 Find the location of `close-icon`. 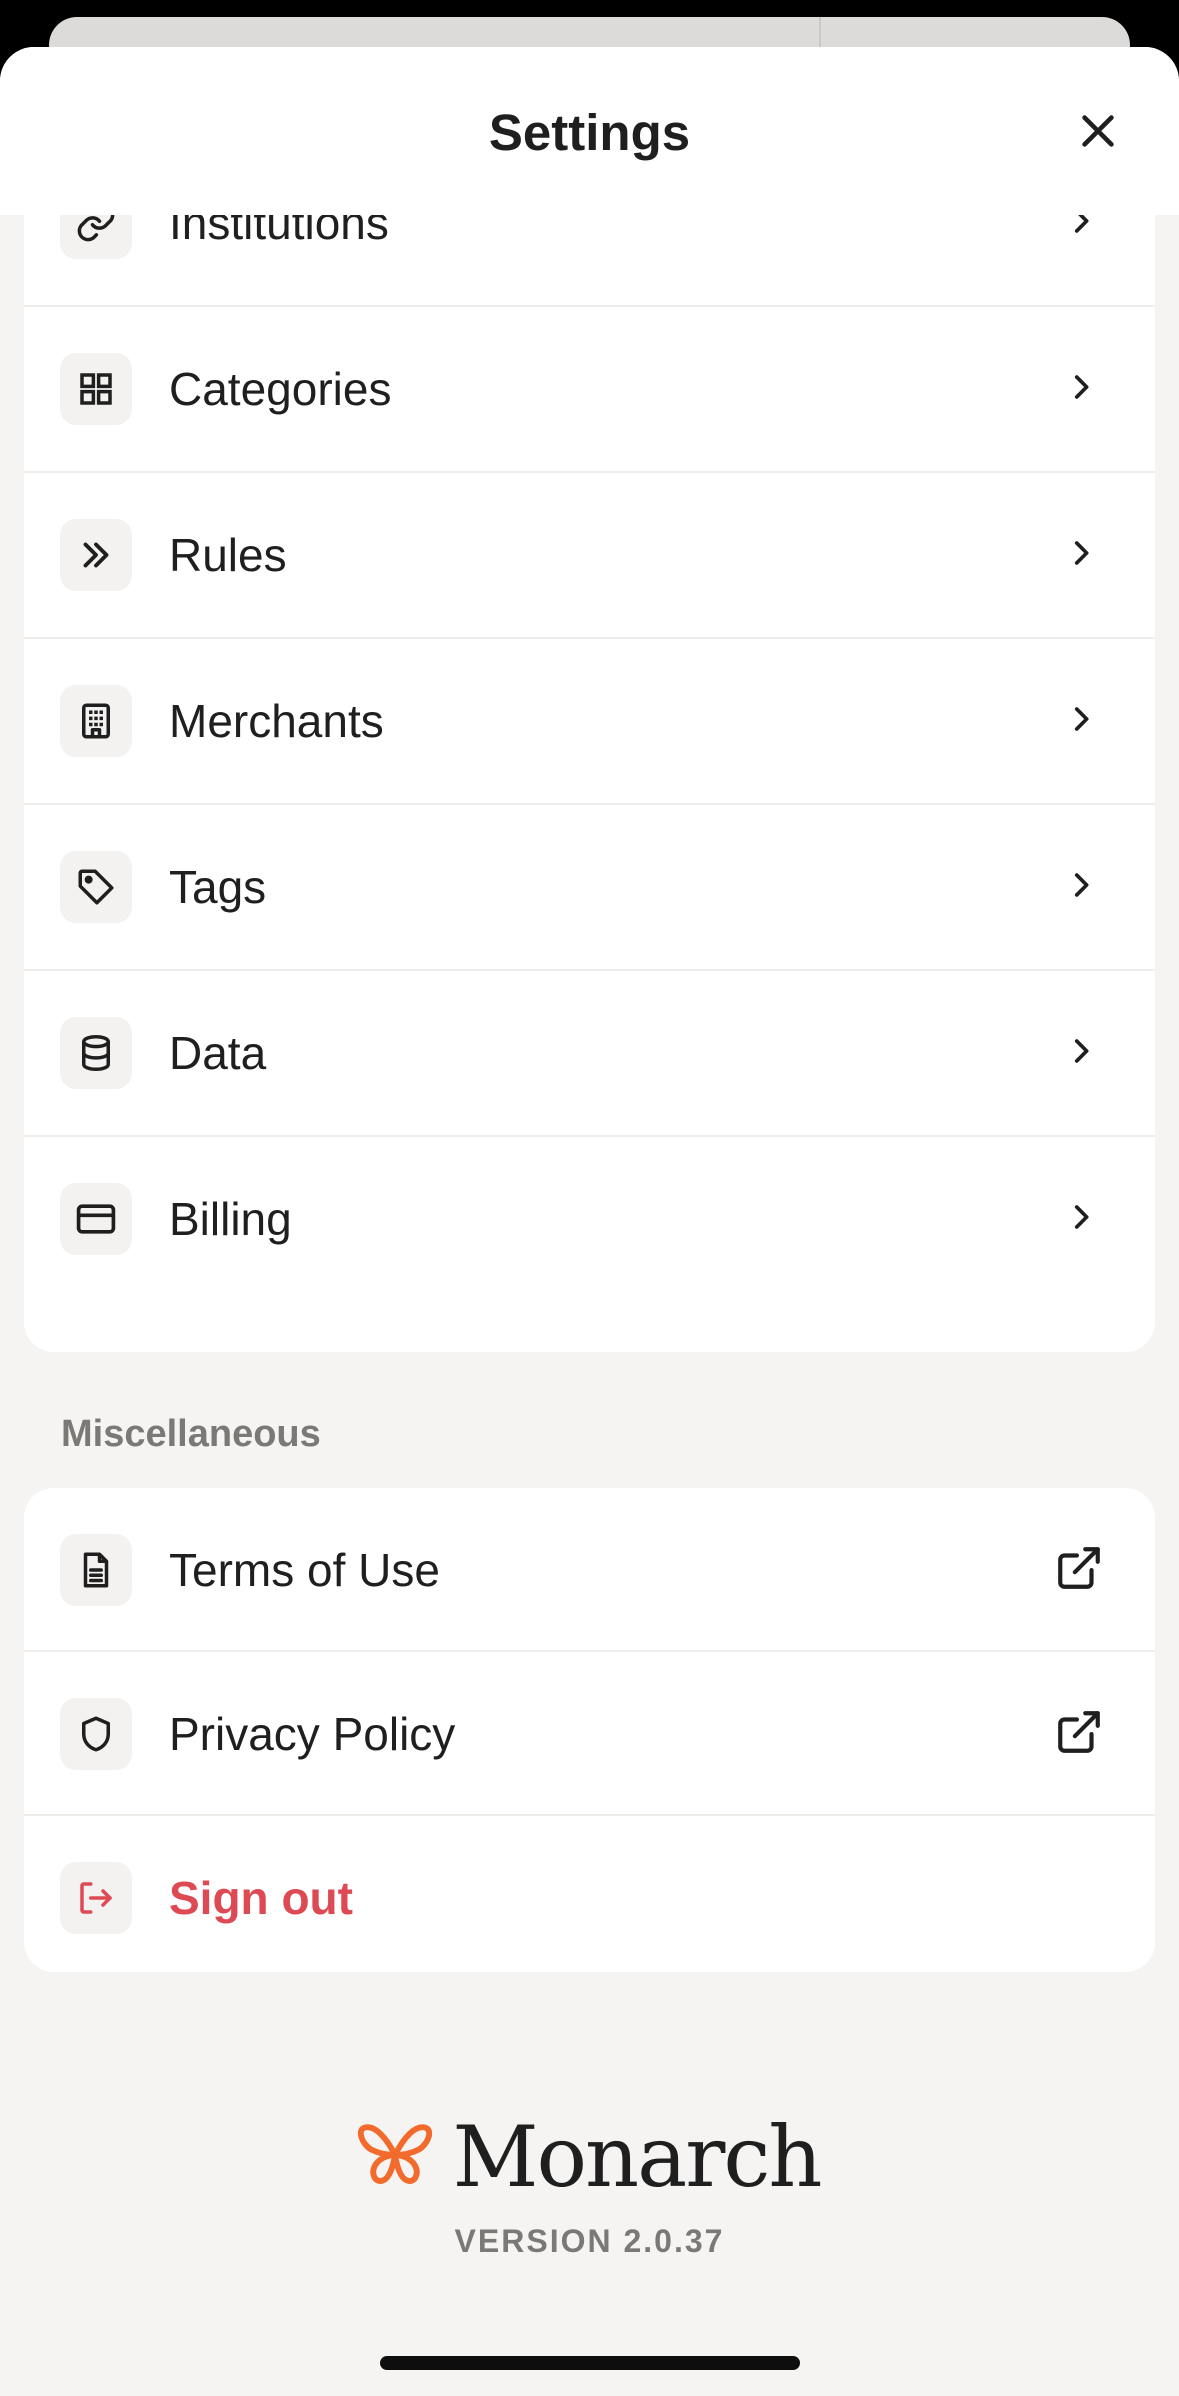

close-icon is located at coordinates (1098, 133).